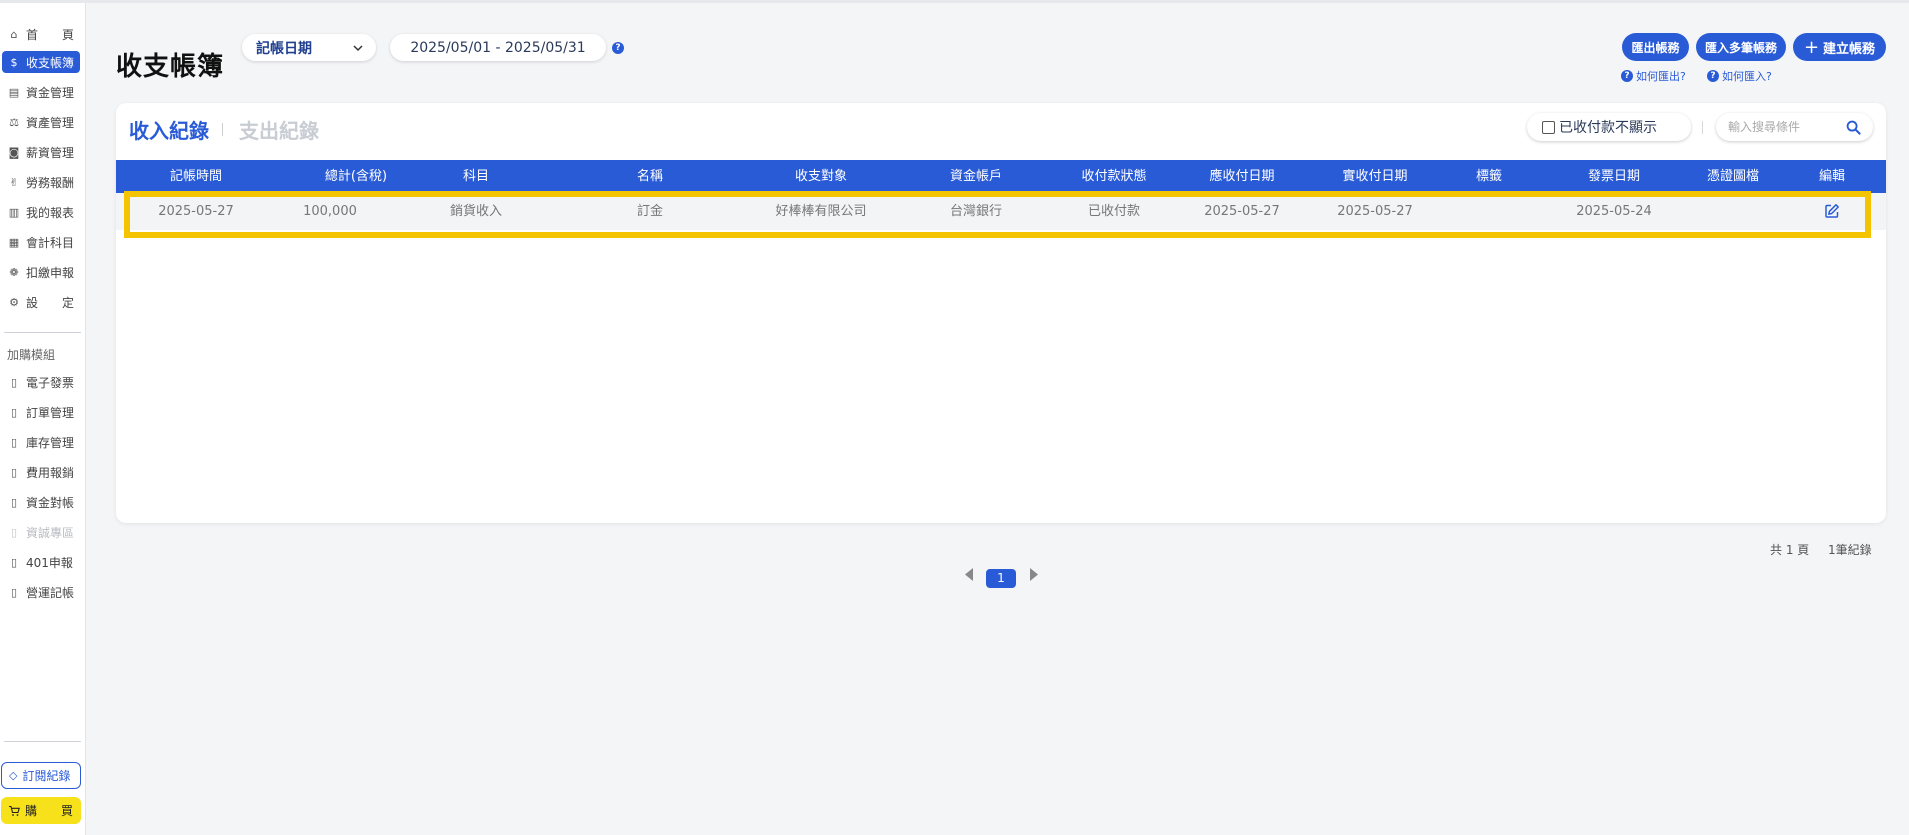  What do you see at coordinates (1001, 578) in the screenshot?
I see `page-number-button: 1` at bounding box center [1001, 578].